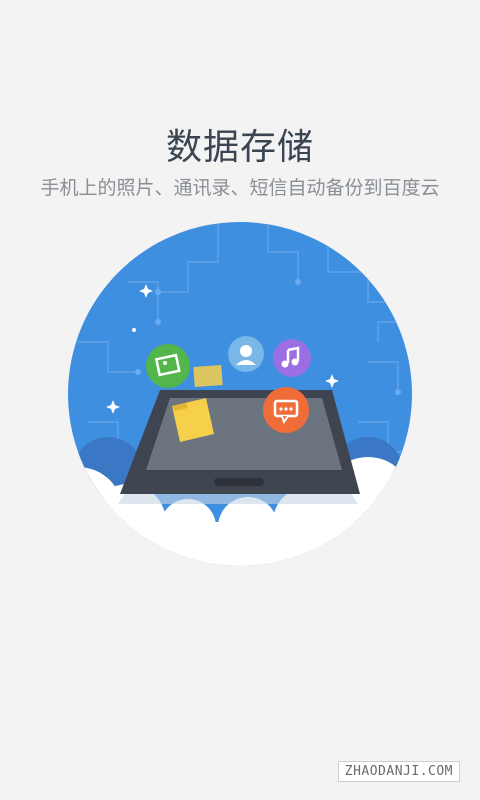 This screenshot has height=800, width=480. What do you see at coordinates (246, 351) in the screenshot?
I see `contacts-icon` at bounding box center [246, 351].